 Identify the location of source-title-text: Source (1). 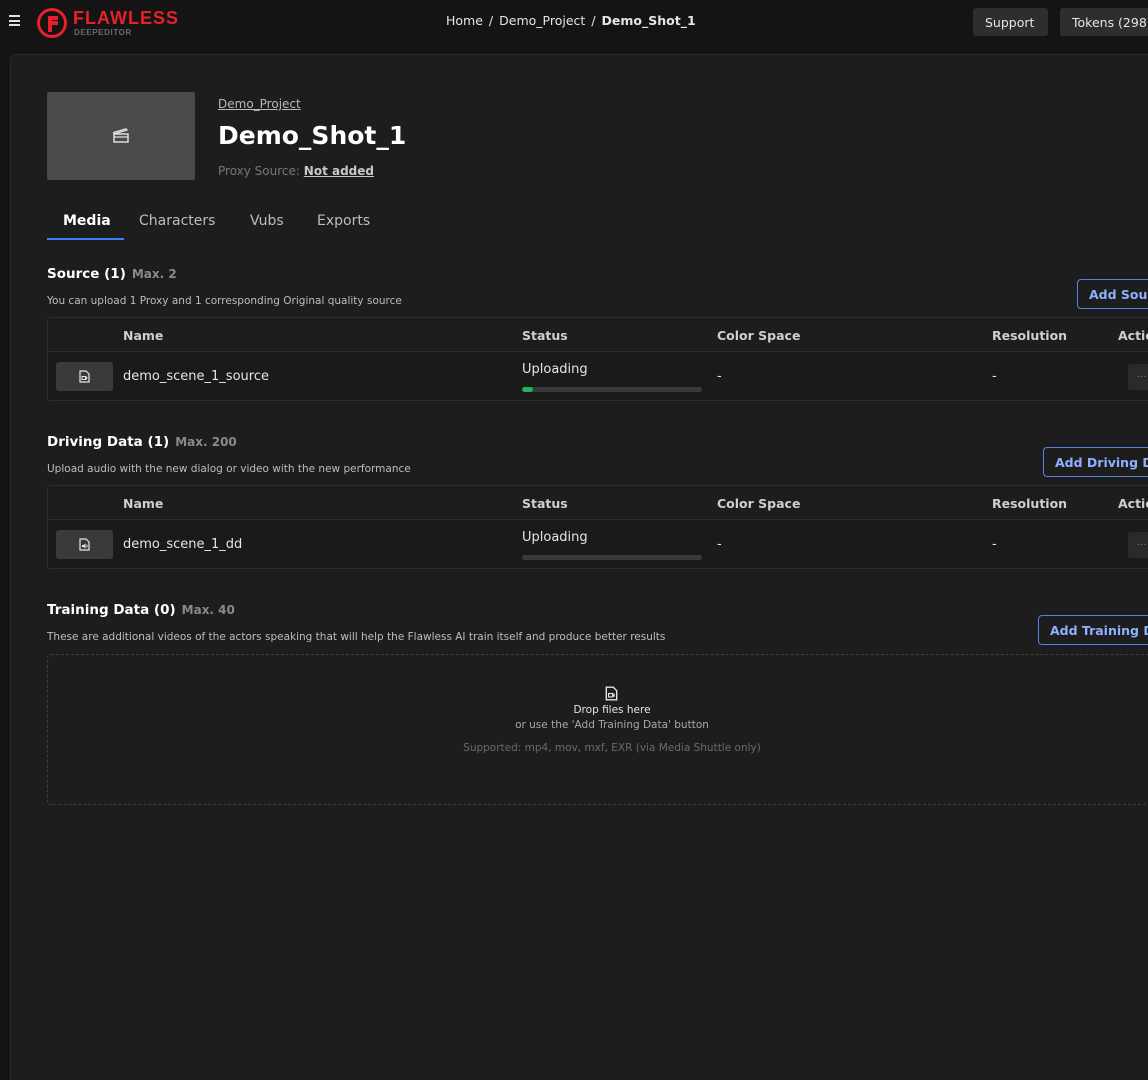
(86, 274).